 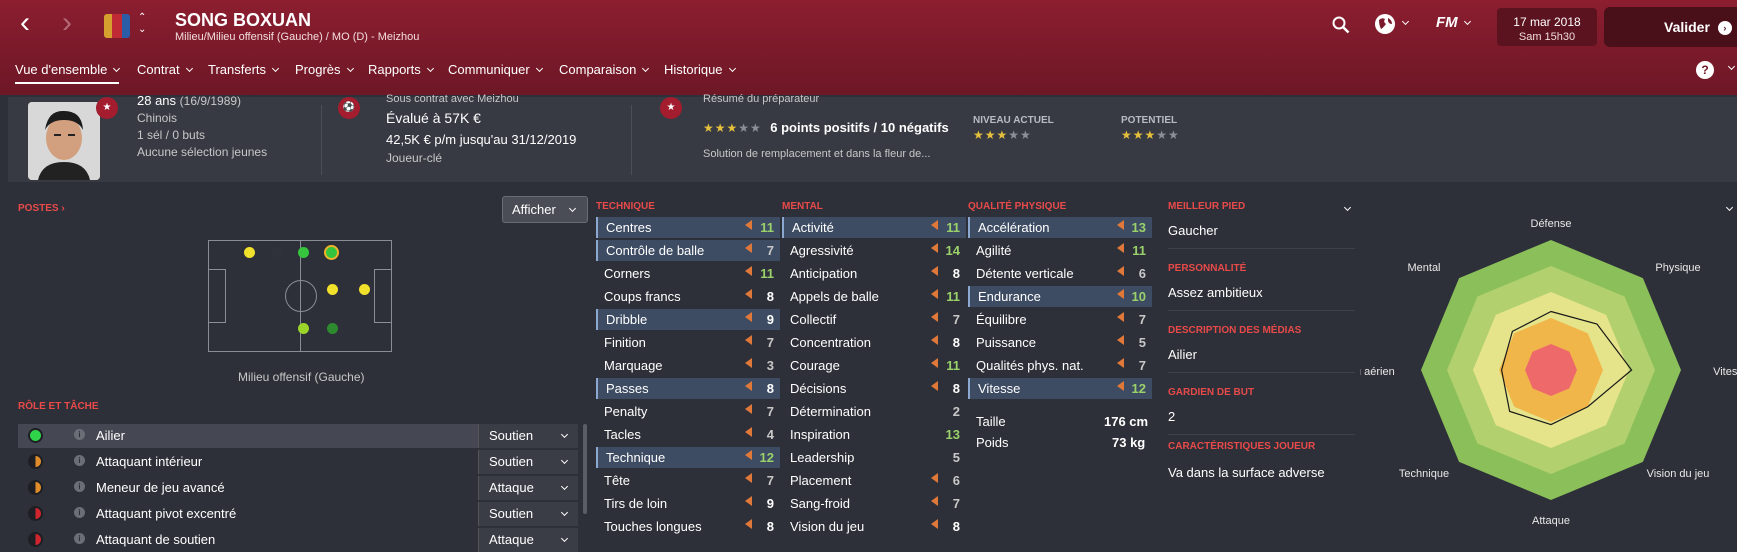 I want to click on attribute-row: Coups francs 8, so click(x=688, y=296).